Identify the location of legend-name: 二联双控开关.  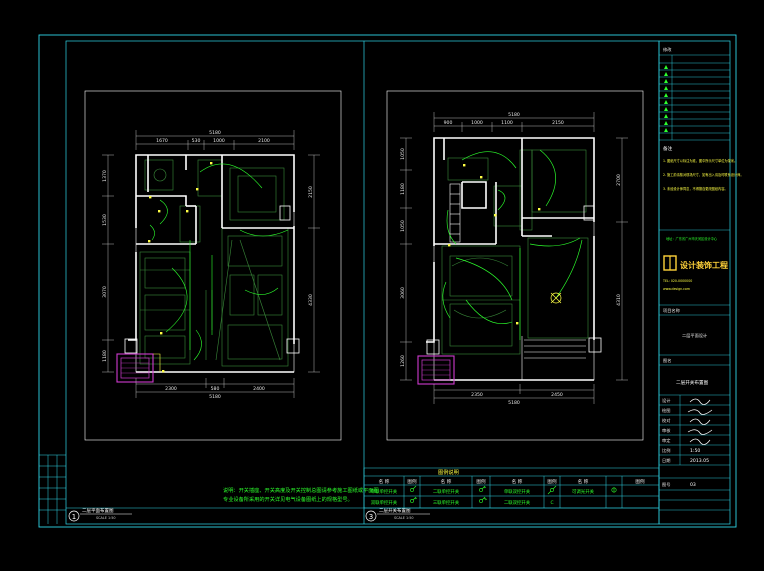
(517, 502).